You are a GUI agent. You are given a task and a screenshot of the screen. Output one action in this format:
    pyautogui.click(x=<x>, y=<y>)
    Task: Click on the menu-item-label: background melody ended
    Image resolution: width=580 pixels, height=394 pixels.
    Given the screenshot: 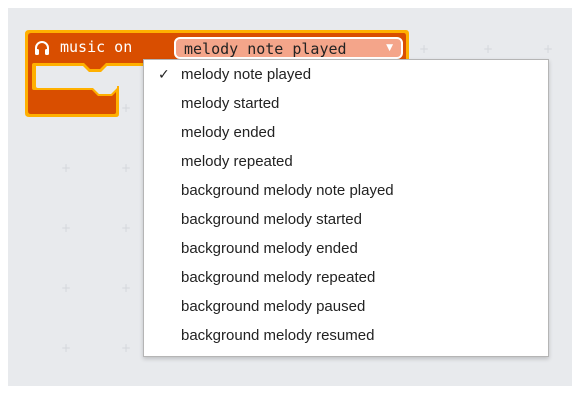 What is the action you would take?
    pyautogui.click(x=269, y=248)
    